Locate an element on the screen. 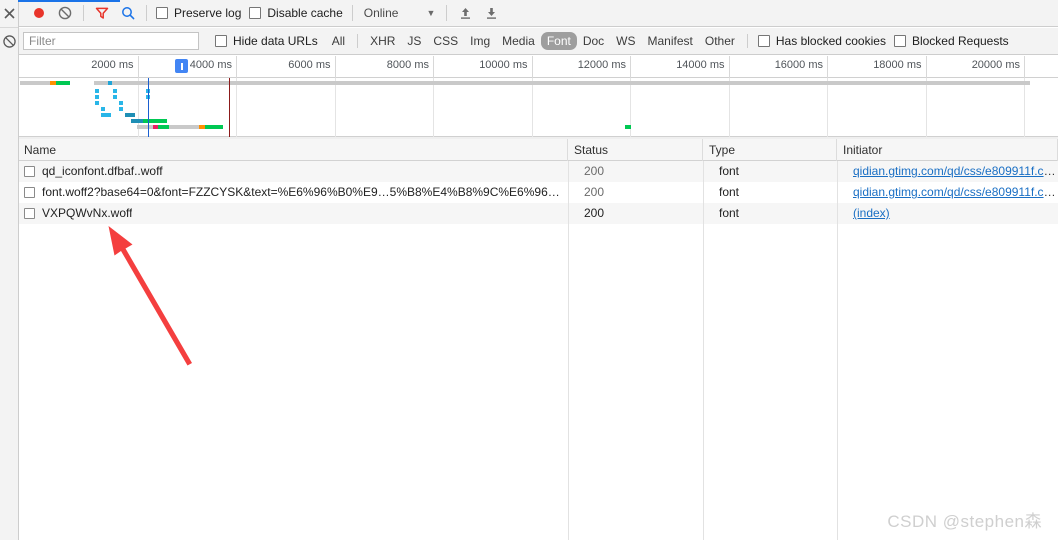  timeline-overview is located at coordinates (538, 98).